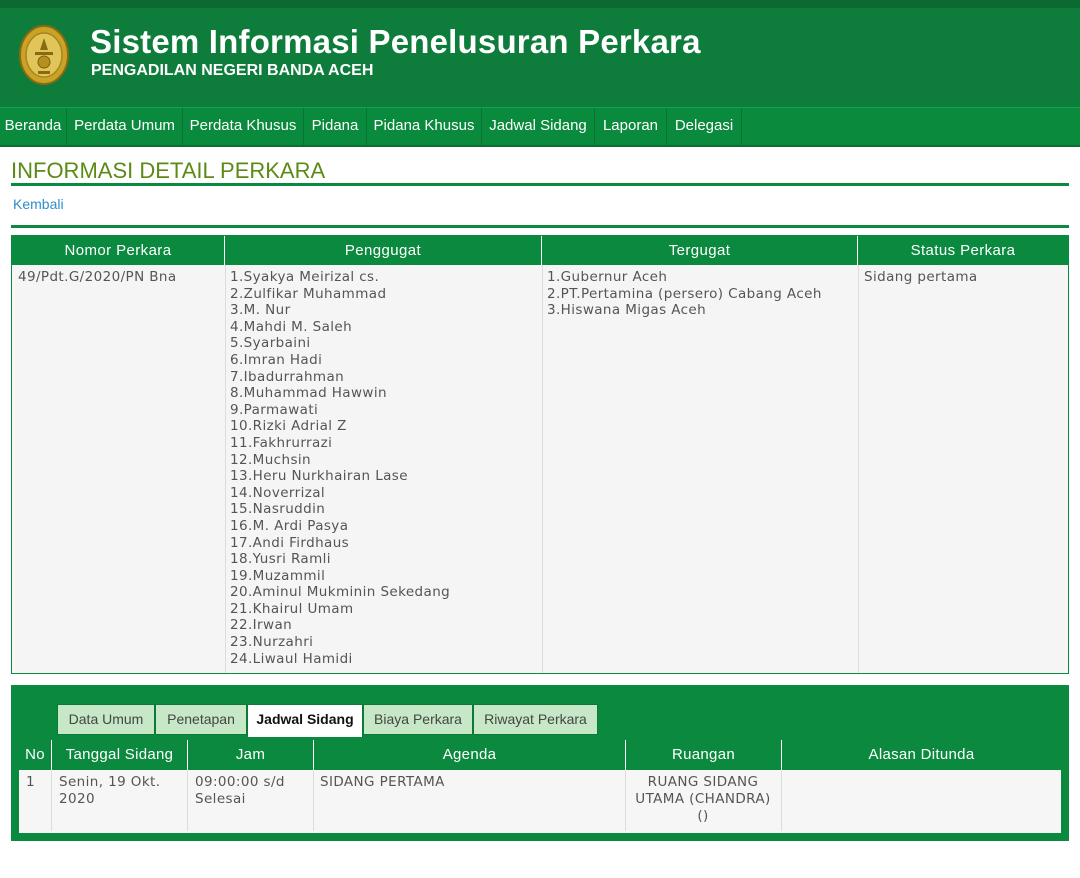 The width and height of the screenshot is (1080, 878). I want to click on penggugat-item: 19.Muzammil, so click(278, 575).